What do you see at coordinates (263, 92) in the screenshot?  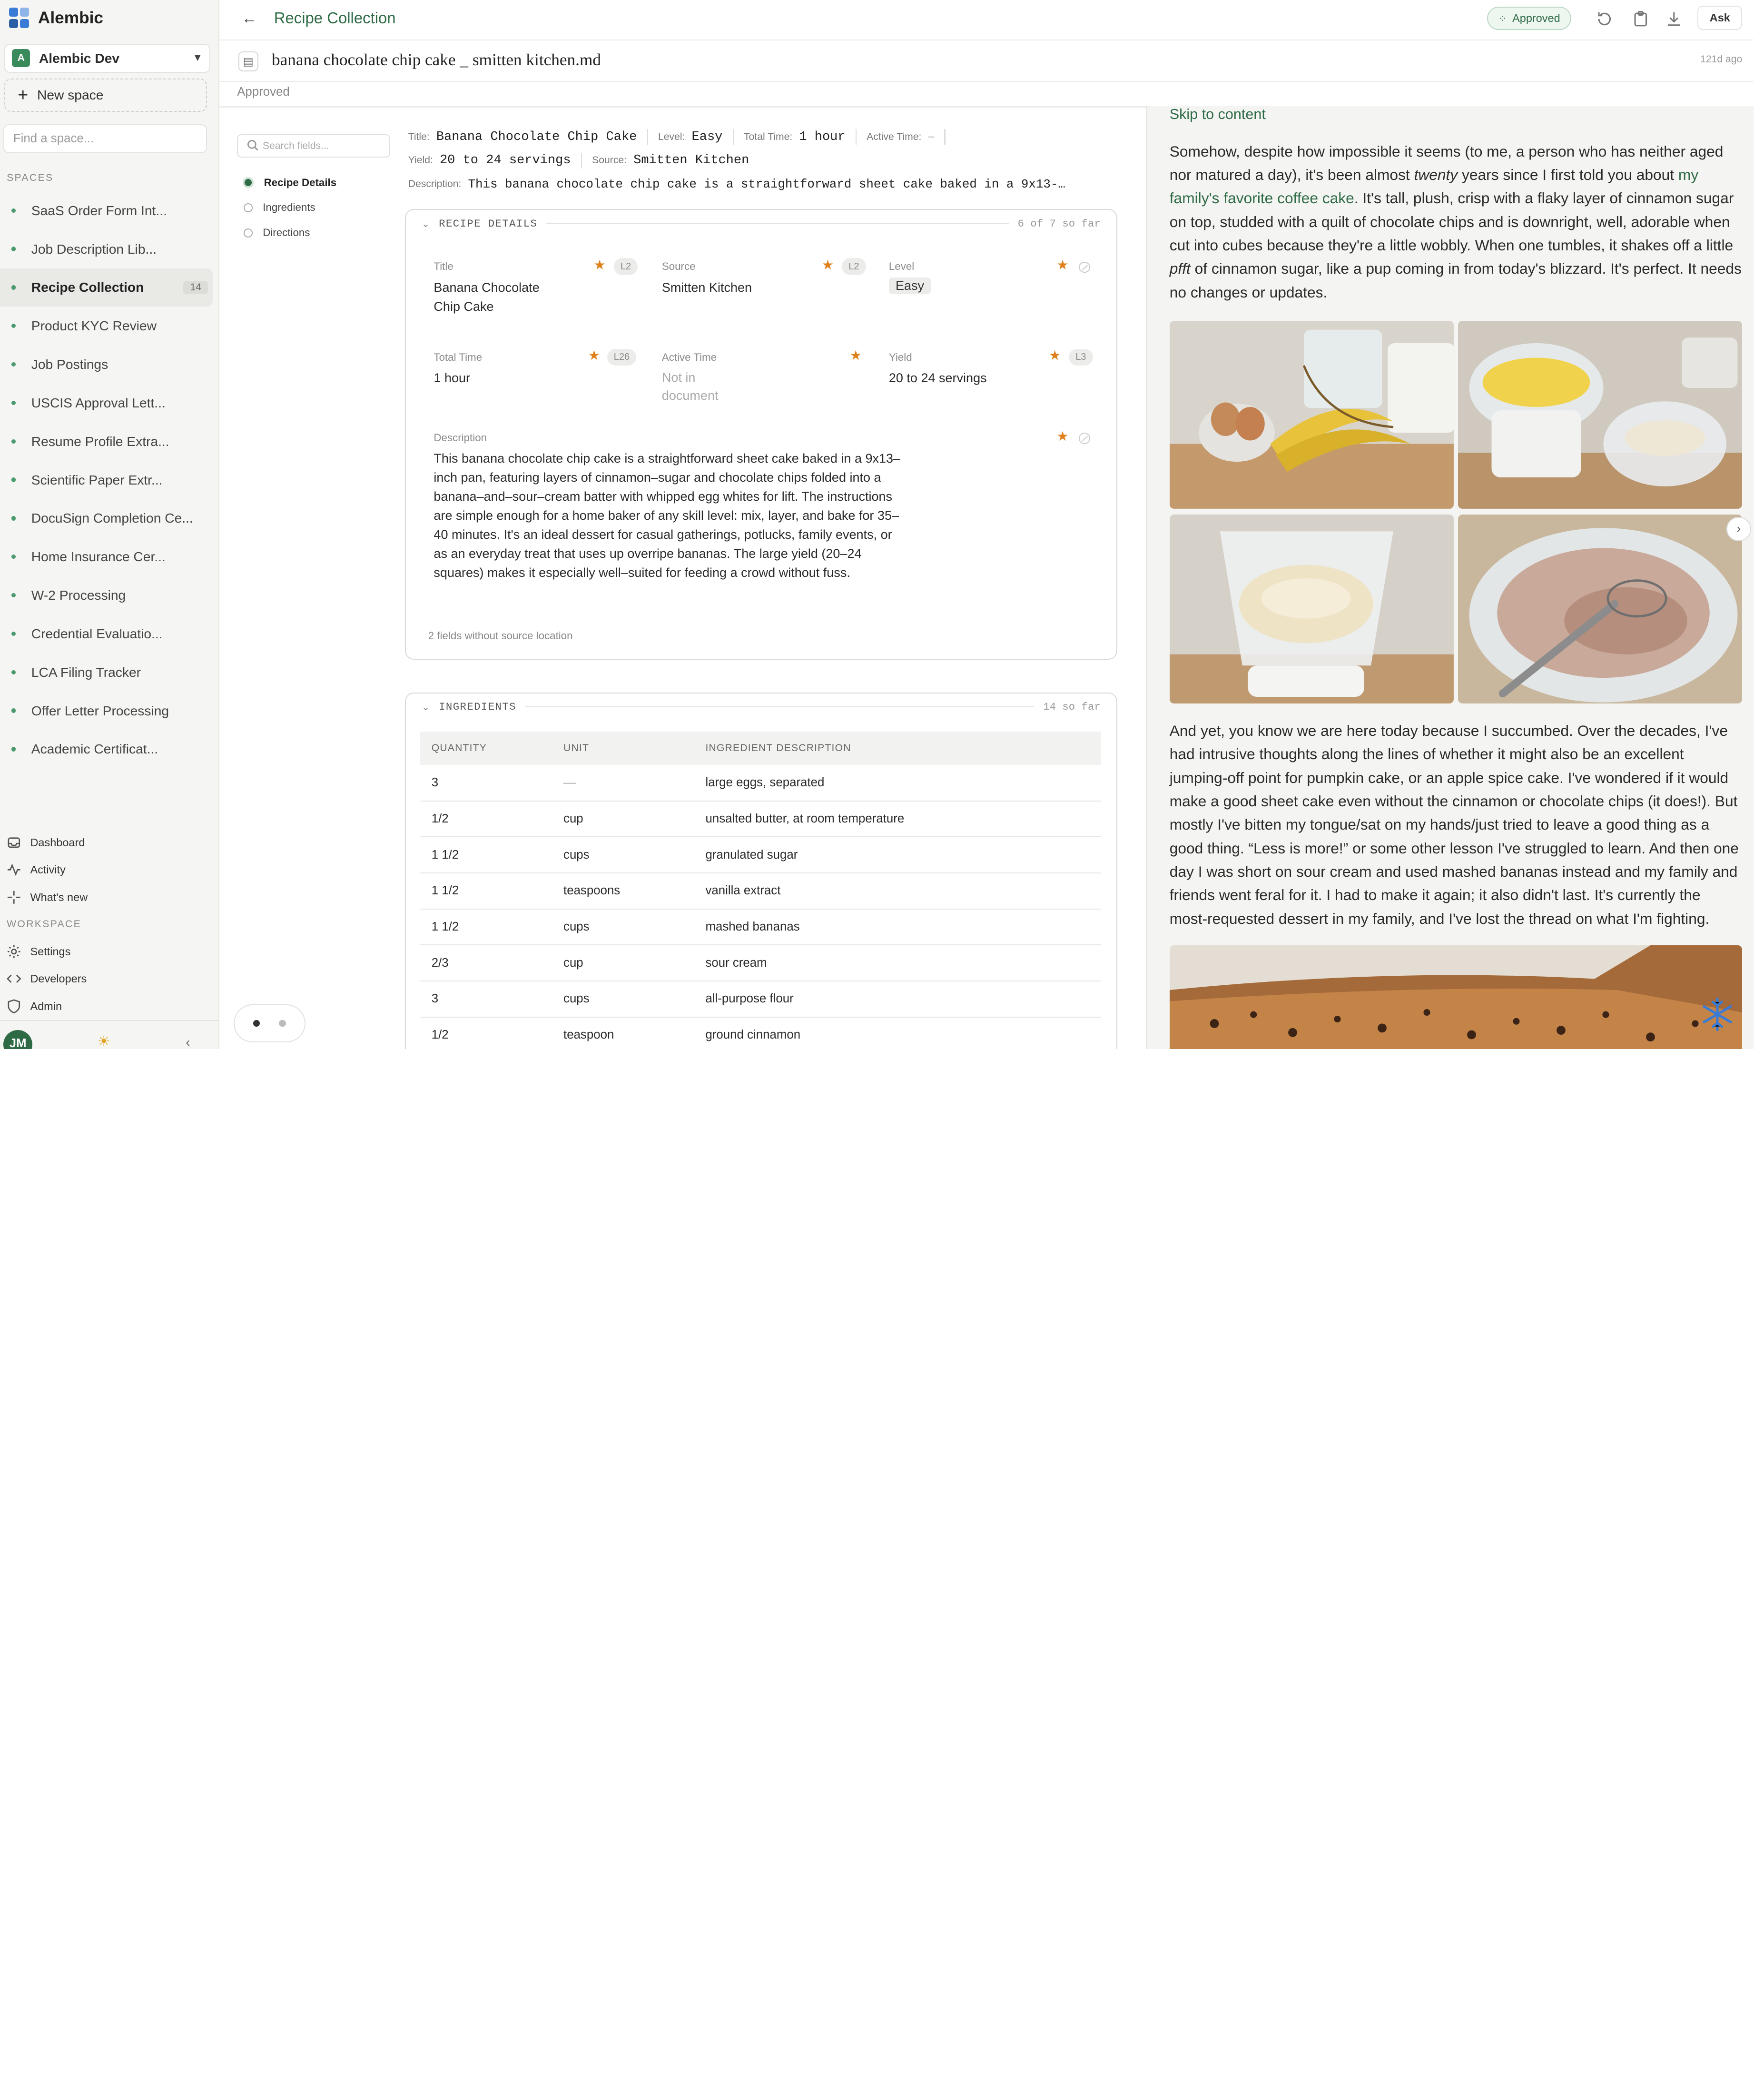 I see `review-status: Approved` at bounding box center [263, 92].